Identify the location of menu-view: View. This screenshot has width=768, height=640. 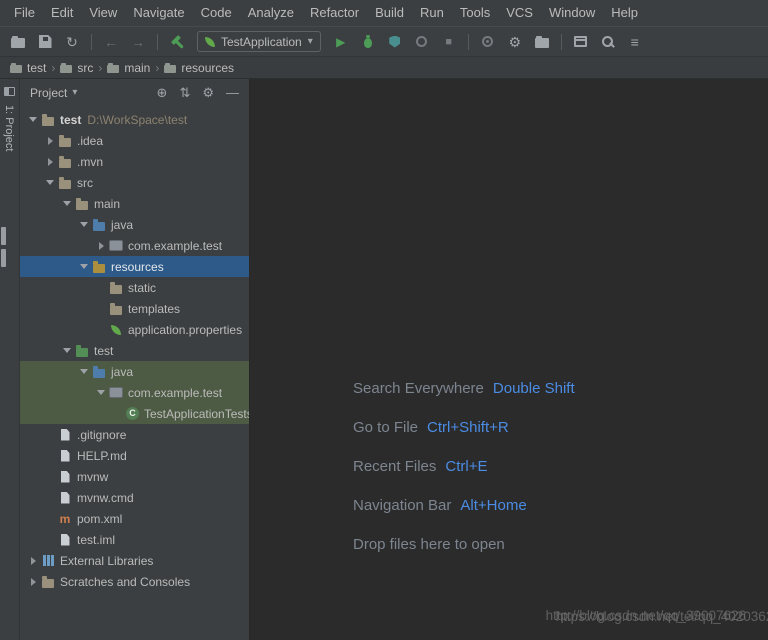
(103, 13).